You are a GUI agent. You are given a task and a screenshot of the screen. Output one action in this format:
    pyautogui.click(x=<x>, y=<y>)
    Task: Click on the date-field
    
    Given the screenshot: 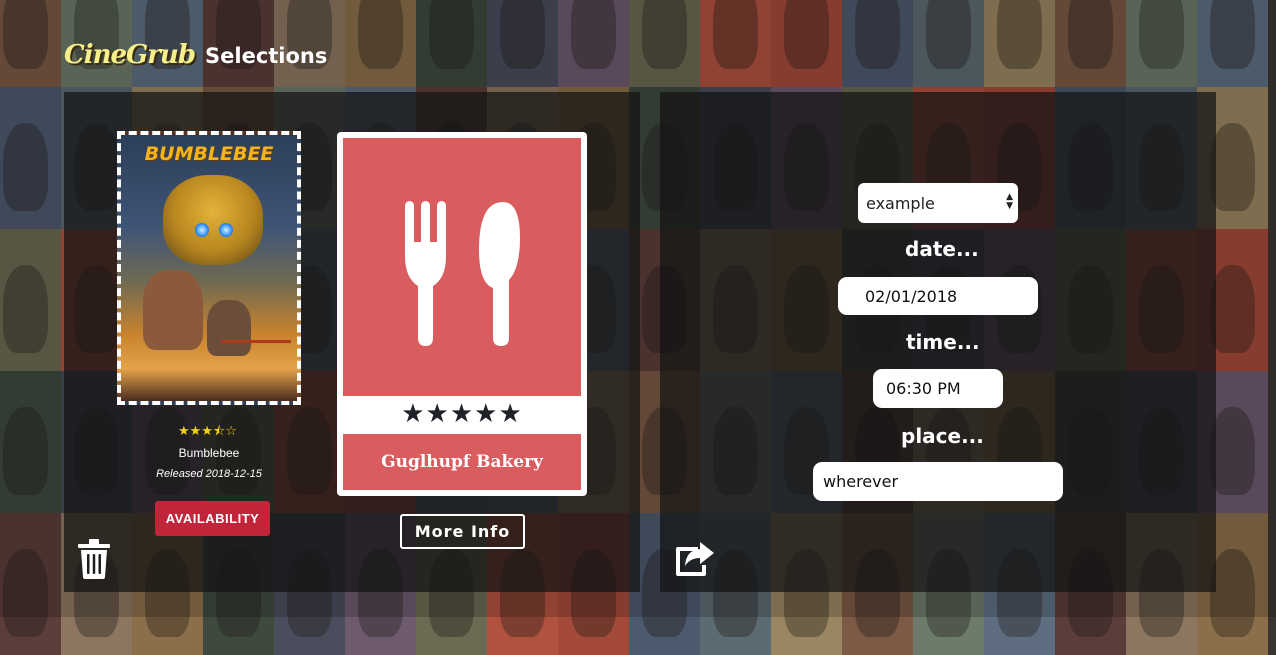 What is the action you would take?
    pyautogui.click(x=938, y=296)
    